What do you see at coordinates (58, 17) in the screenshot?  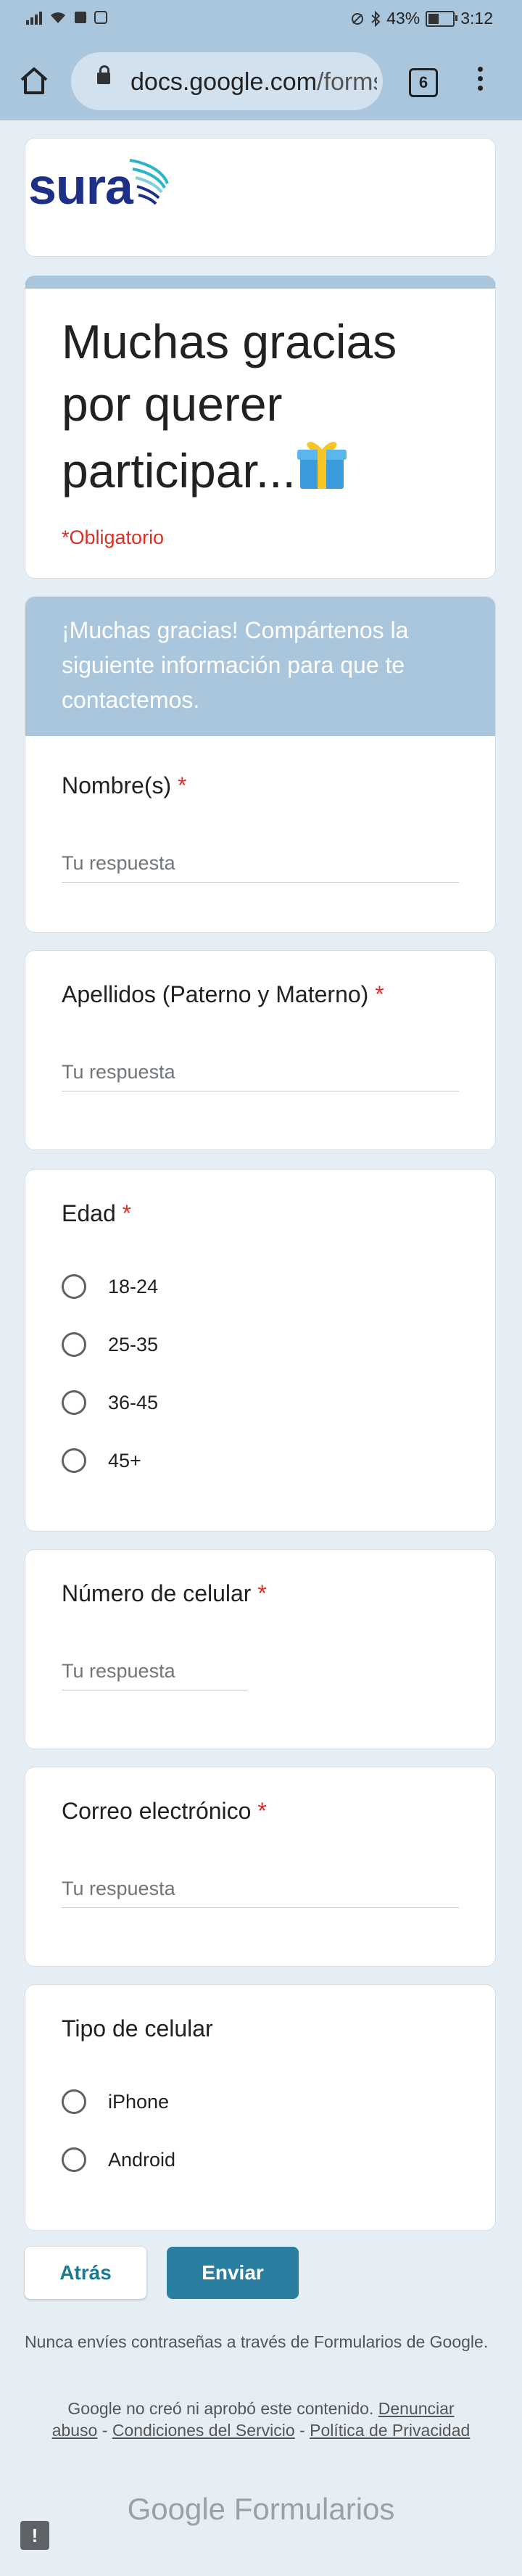 I see `wifi-icon` at bounding box center [58, 17].